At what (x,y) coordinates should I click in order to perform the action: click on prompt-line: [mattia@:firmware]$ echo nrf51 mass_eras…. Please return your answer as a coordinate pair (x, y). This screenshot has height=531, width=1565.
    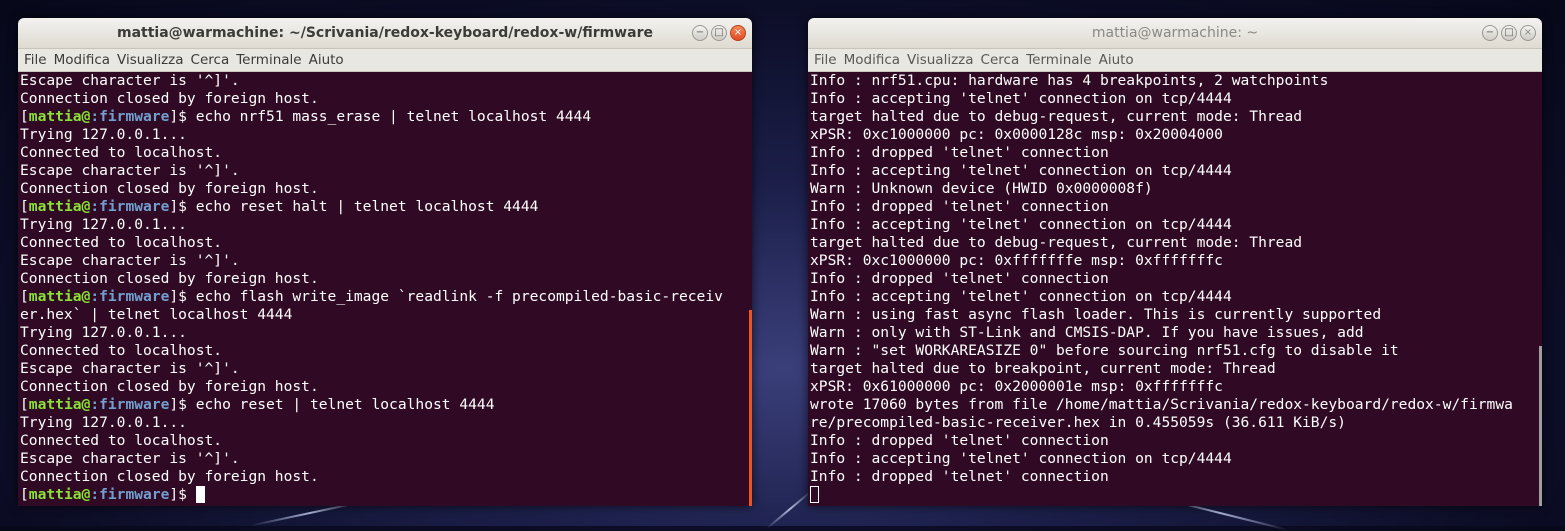
    Looking at the image, I should click on (384, 117).